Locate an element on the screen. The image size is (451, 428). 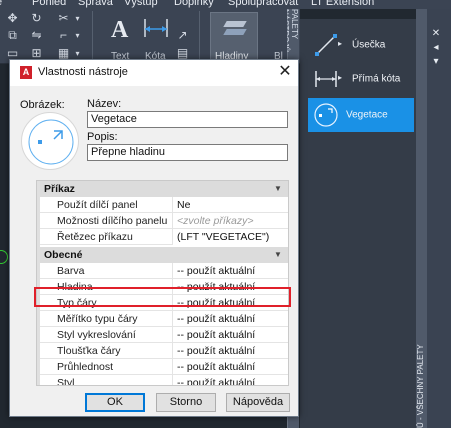
palette-control-bar is located at coordinates (439, 218).